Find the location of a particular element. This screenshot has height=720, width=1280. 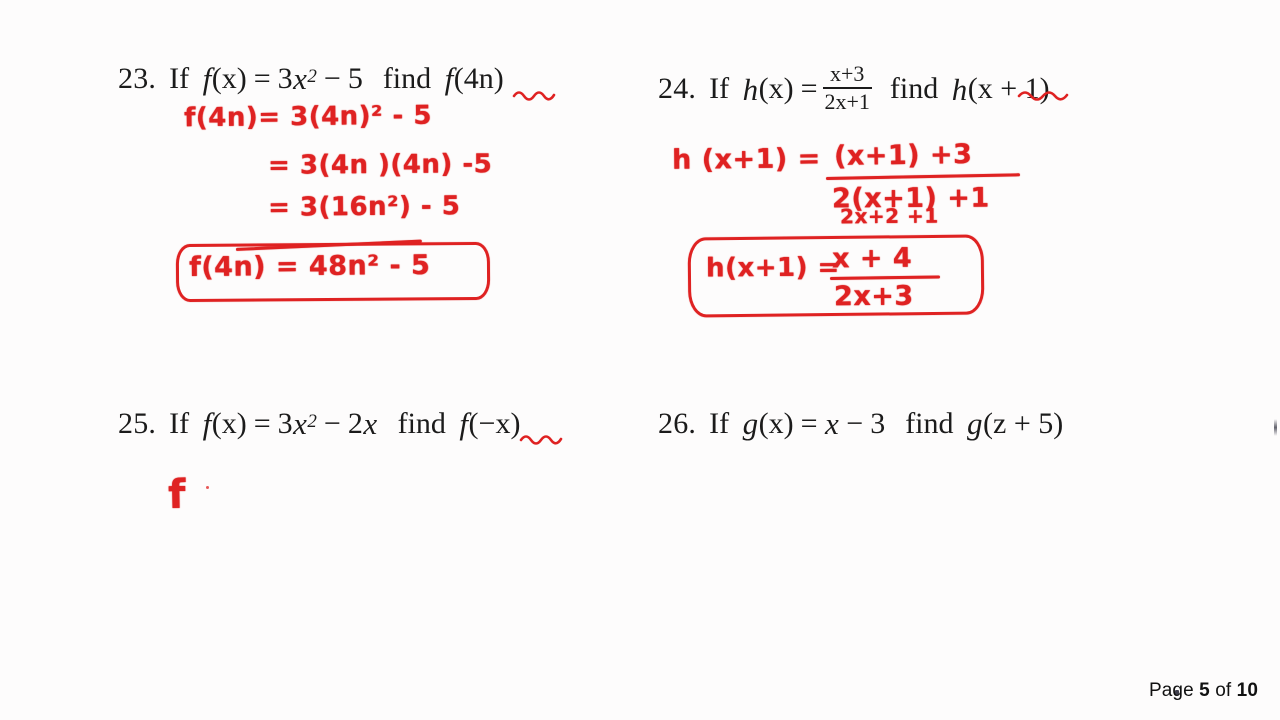

problem-24-work-numerator: (x+1) +3 is located at coordinates (903, 155).